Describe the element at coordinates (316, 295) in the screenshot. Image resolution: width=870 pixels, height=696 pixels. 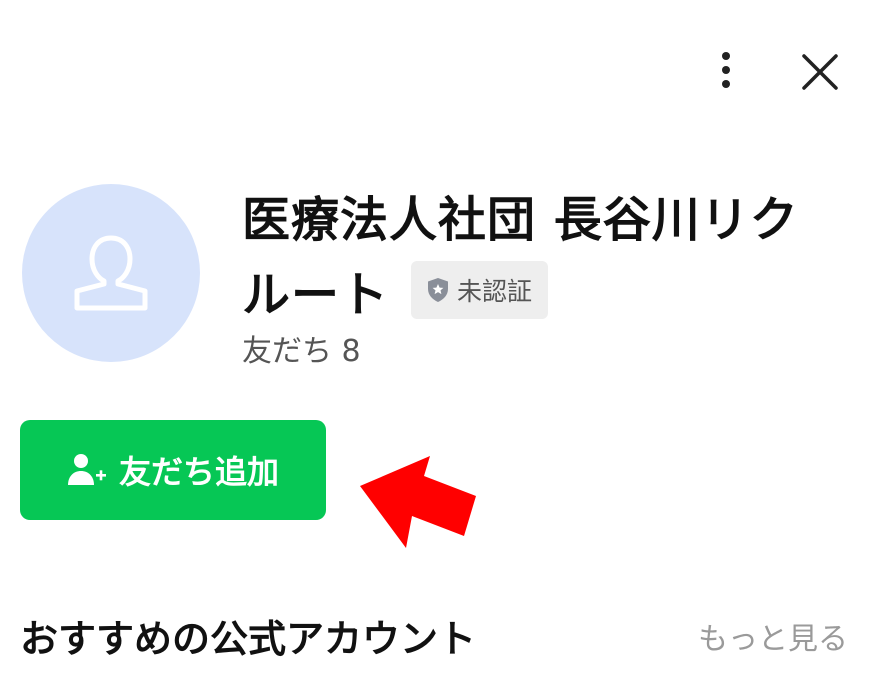
I see `profile-name-line2: ルート` at that location.